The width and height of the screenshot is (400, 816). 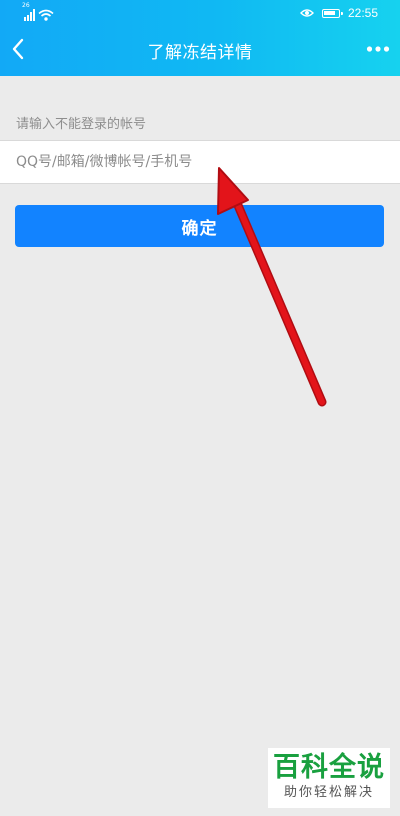 I want to click on signal-label: 26, so click(x=26, y=5).